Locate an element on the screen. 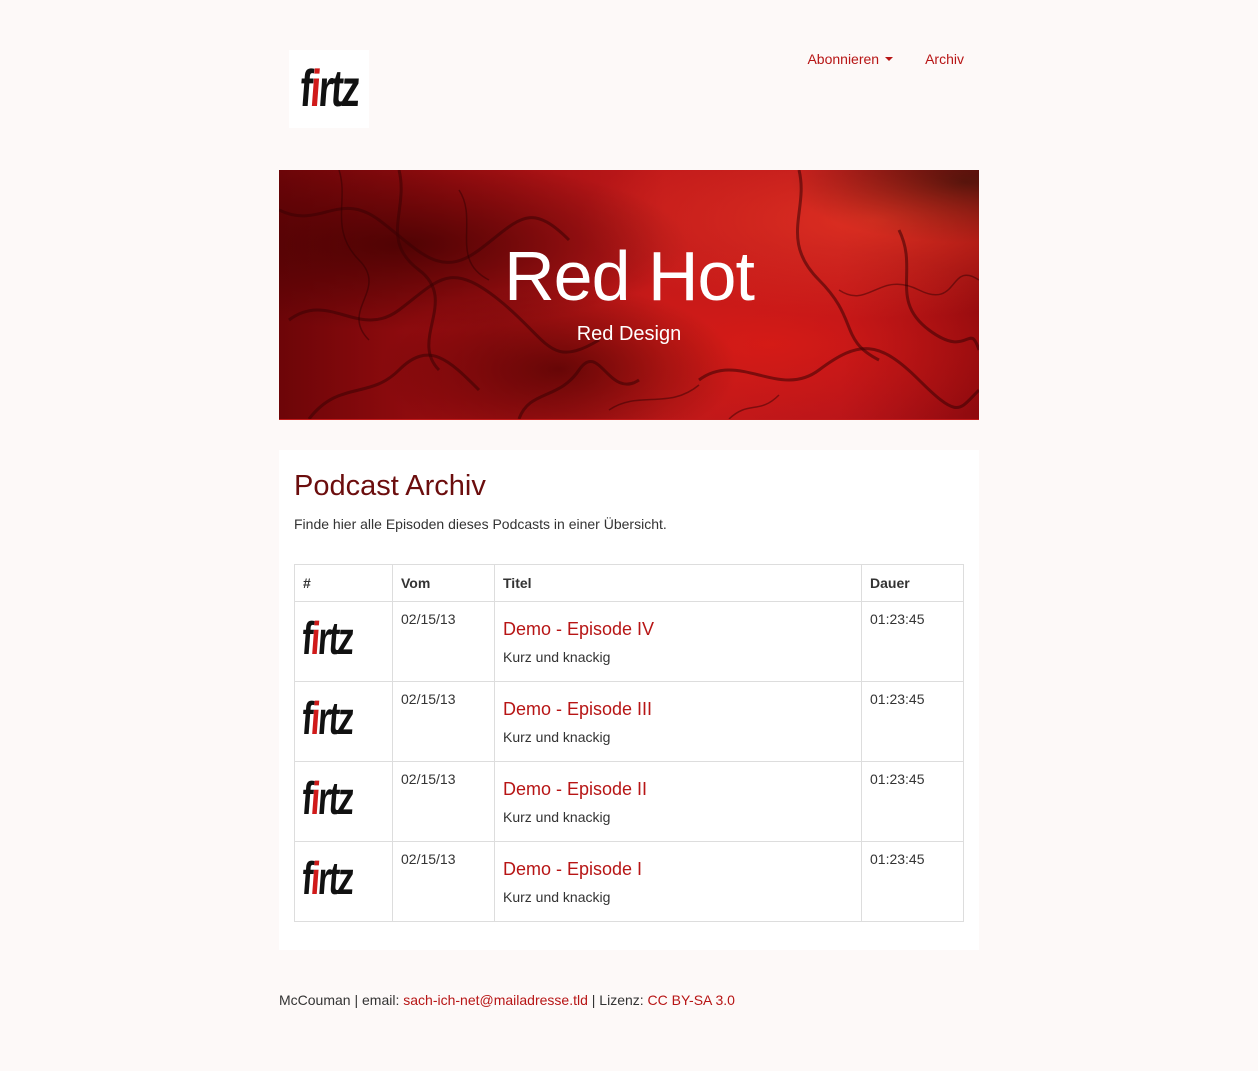  footer-license-label: | Lizenz: is located at coordinates (617, 1000).